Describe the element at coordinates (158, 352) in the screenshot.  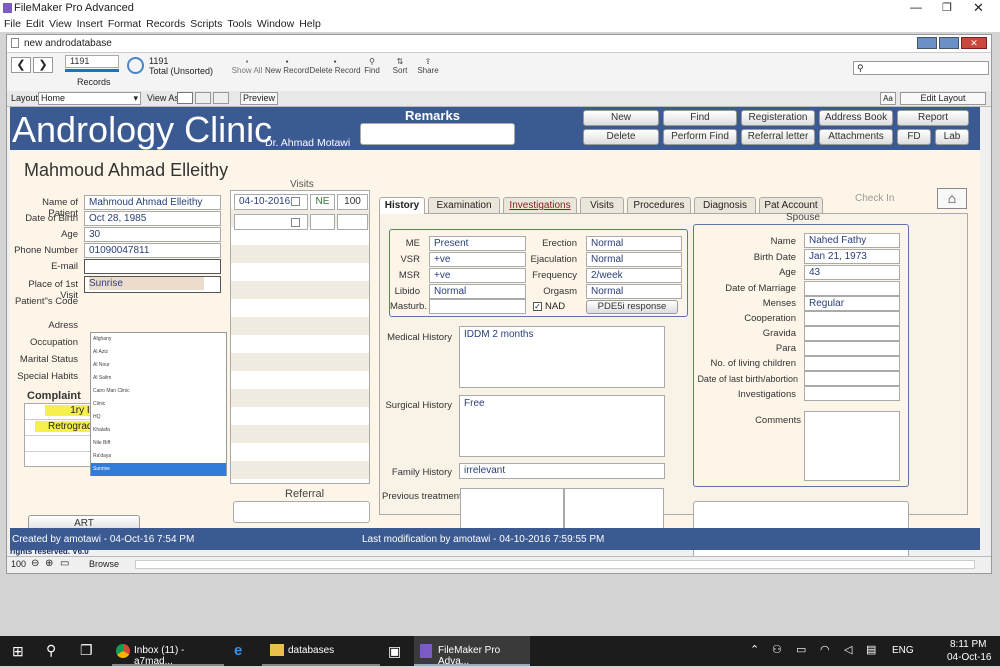
I see `dropdown-option: Al Aziz` at that location.